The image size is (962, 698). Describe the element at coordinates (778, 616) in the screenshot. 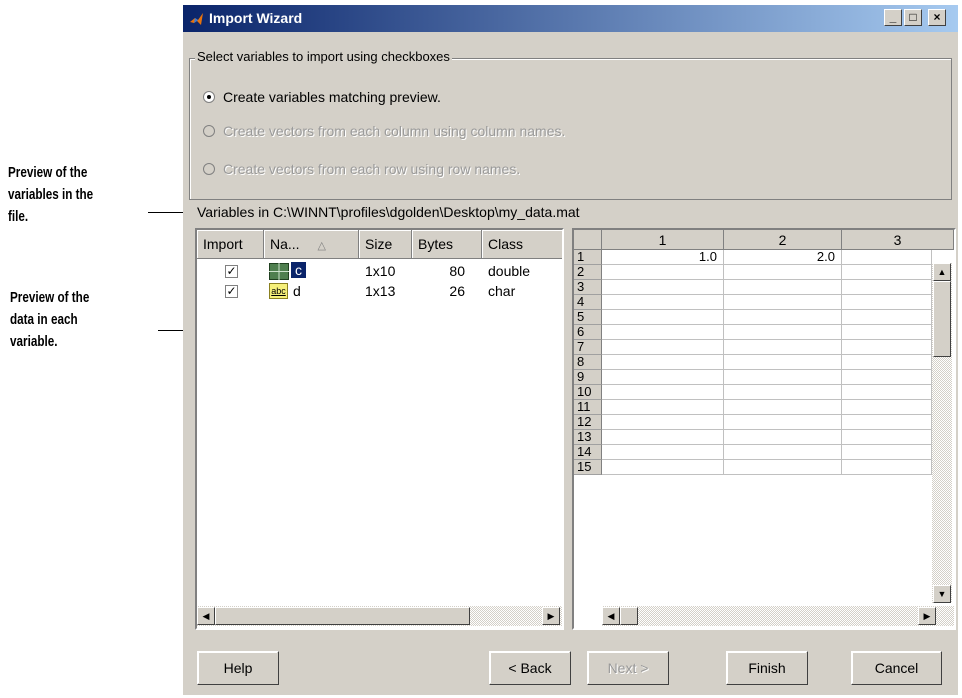

I see `data-horizontal-scrollbar: ◀ ▶` at that location.